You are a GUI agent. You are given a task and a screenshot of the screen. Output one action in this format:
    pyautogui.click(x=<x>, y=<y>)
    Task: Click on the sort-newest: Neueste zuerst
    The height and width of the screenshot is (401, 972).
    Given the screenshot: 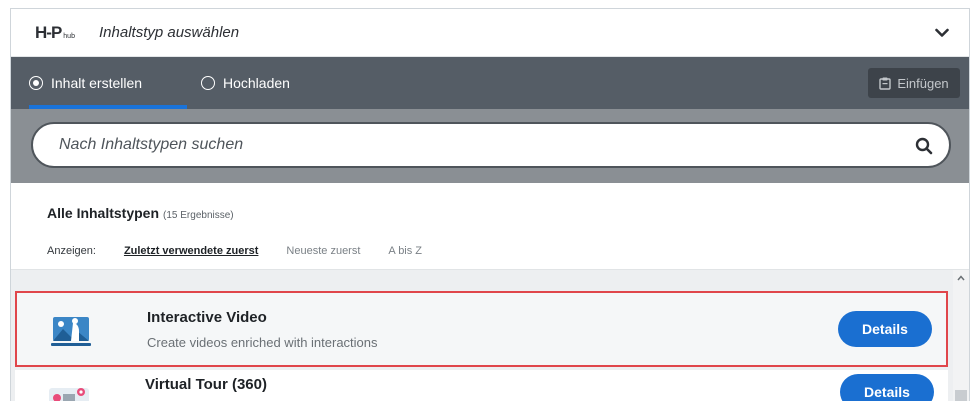 What is the action you would take?
    pyautogui.click(x=323, y=251)
    